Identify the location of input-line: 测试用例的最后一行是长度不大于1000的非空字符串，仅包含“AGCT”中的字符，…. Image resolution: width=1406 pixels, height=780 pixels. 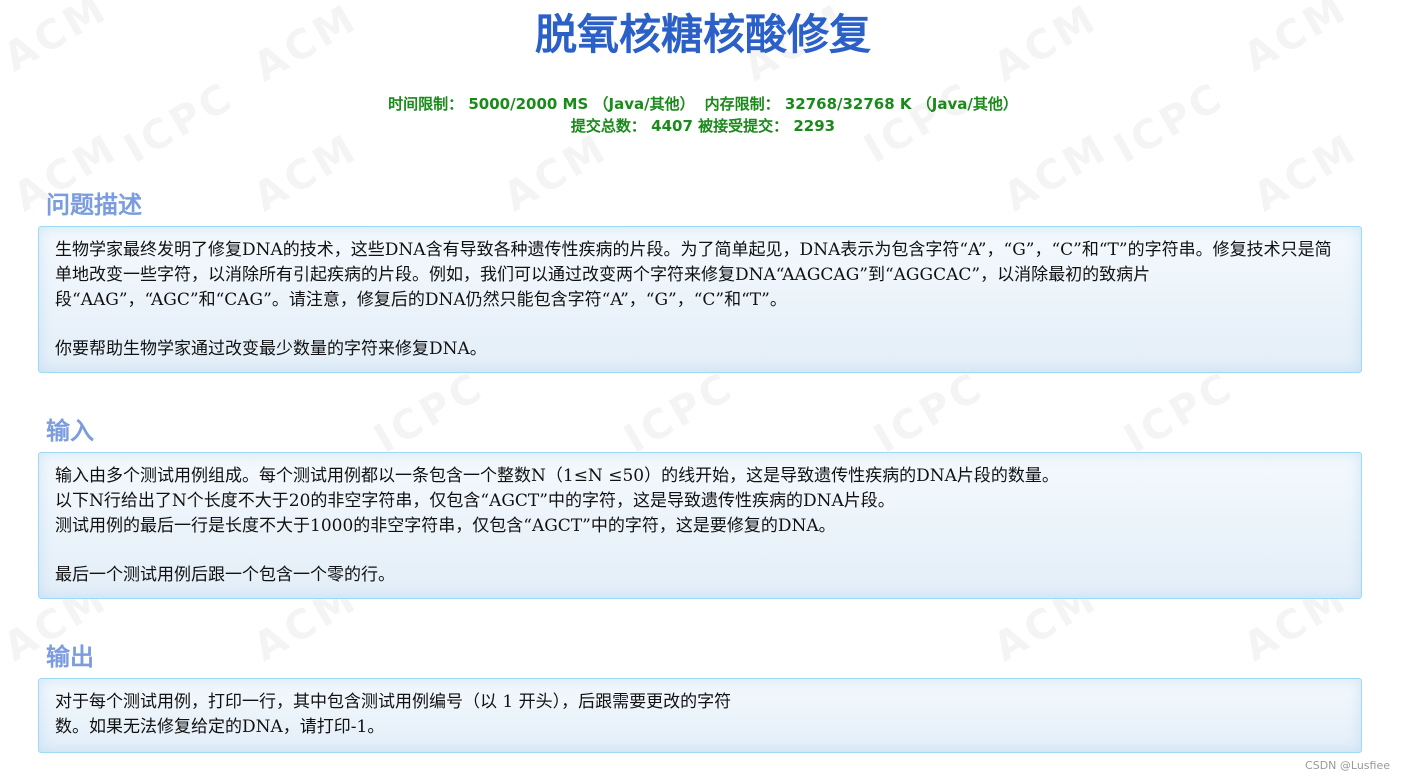
(445, 526).